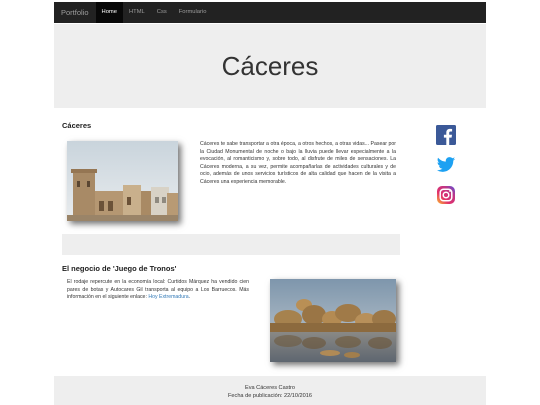  What do you see at coordinates (446, 165) in the screenshot?
I see `twitter-icon` at bounding box center [446, 165].